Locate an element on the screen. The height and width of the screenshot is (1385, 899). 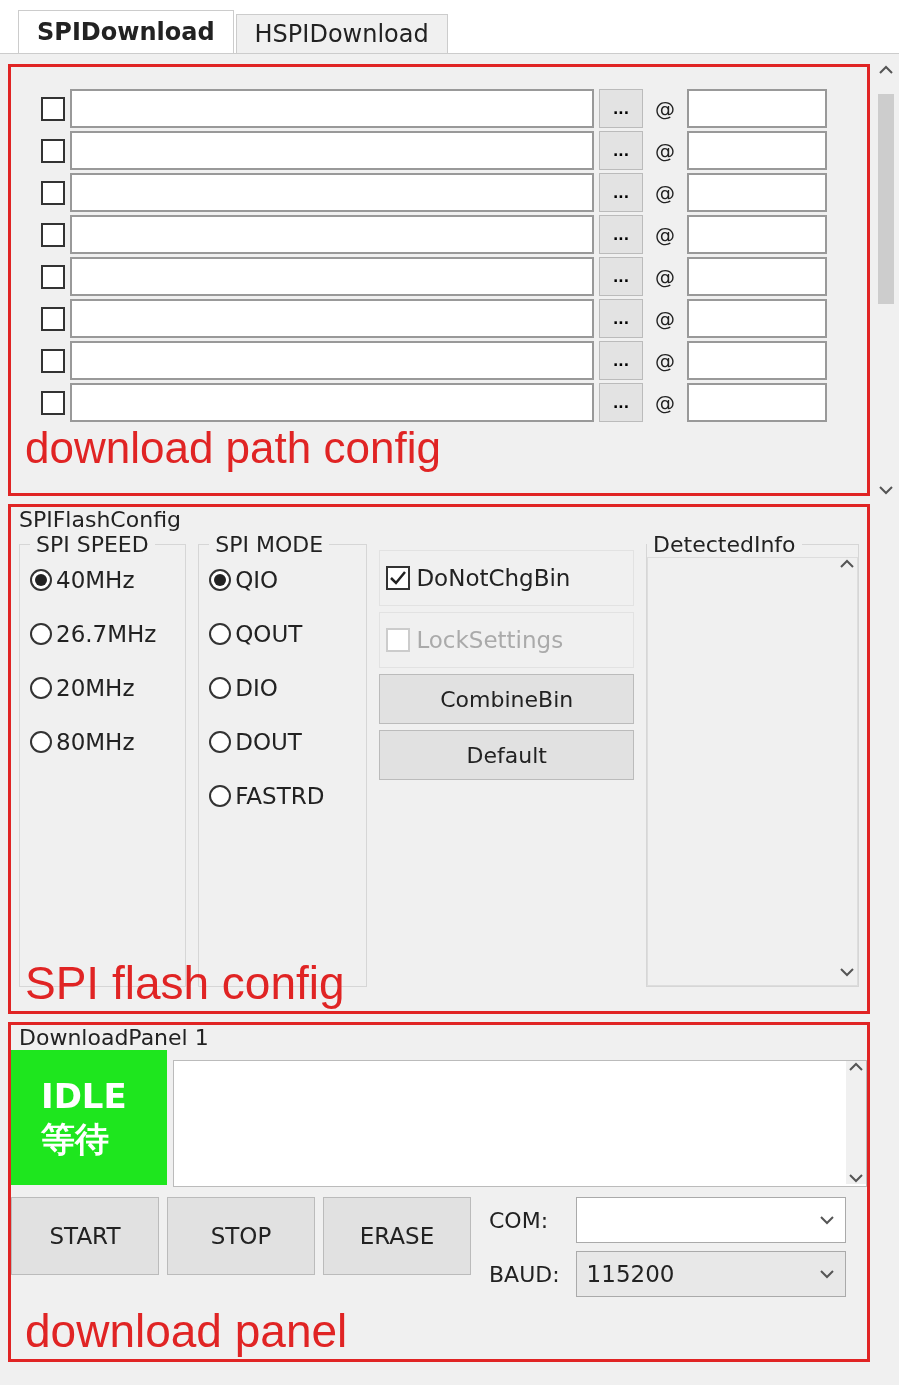
radio-label: 80MHz is located at coordinates (95, 742).